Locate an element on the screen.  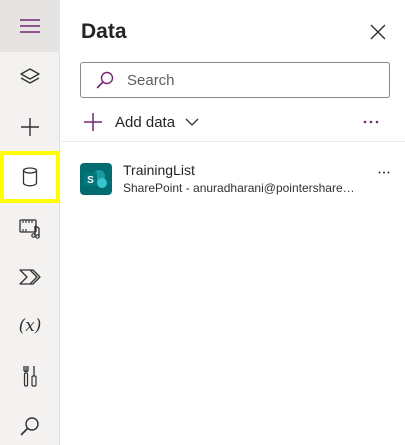
data-source-more-button is located at coordinates (384, 172).